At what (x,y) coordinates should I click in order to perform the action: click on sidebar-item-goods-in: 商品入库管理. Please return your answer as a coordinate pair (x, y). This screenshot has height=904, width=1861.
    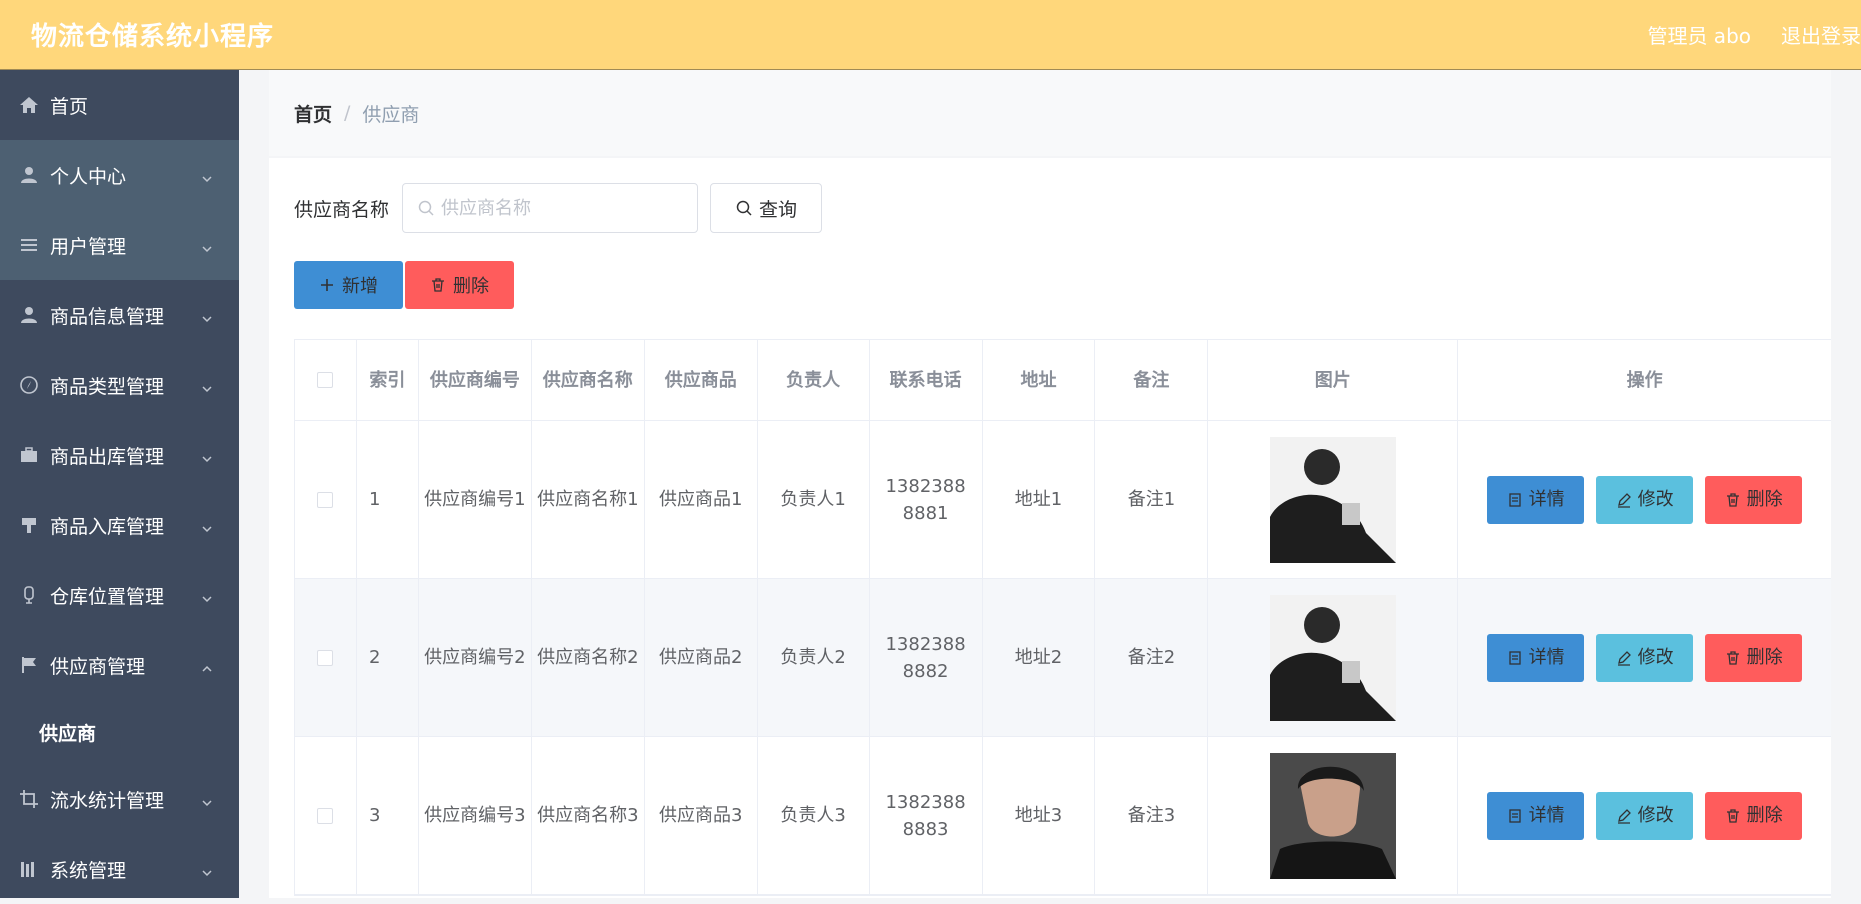
    Looking at the image, I should click on (119, 525).